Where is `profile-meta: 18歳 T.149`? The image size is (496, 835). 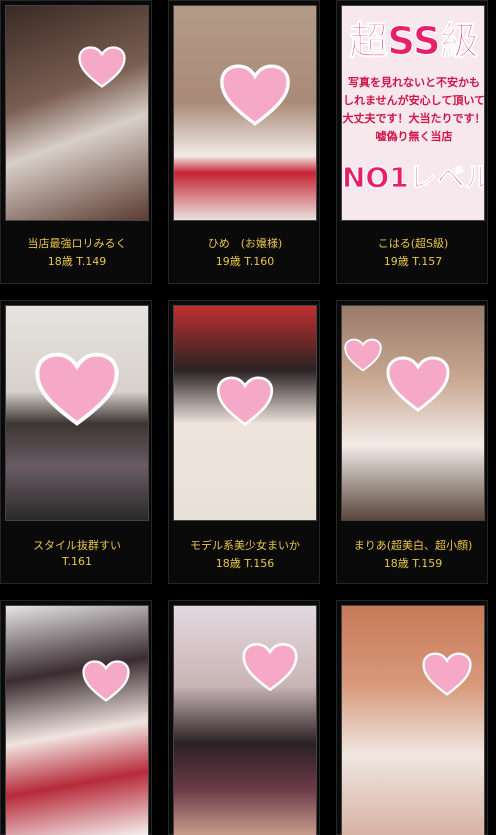
profile-meta: 18歳 T.149 is located at coordinates (77, 261).